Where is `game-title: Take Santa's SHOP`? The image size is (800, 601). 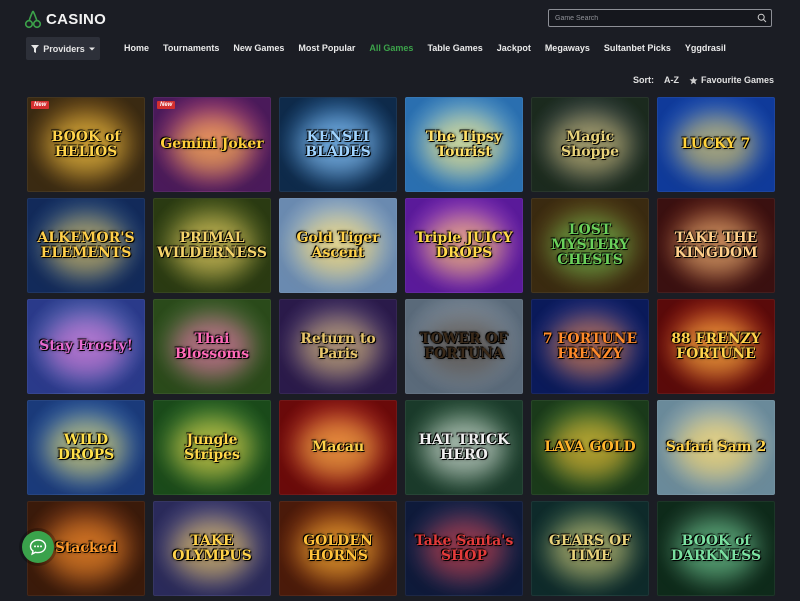 game-title: Take Santa's SHOP is located at coordinates (464, 548).